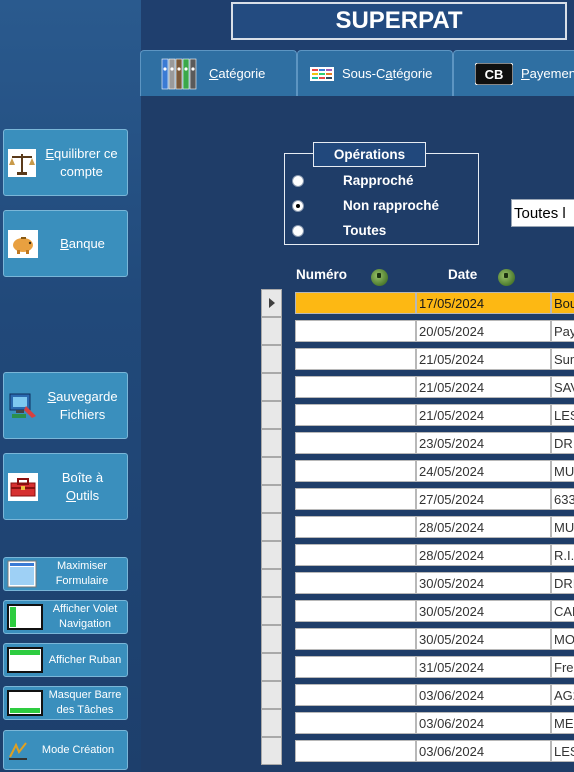 The width and height of the screenshot is (574, 772). I want to click on table-row: 23/05/2024 DR, so click(417, 443).